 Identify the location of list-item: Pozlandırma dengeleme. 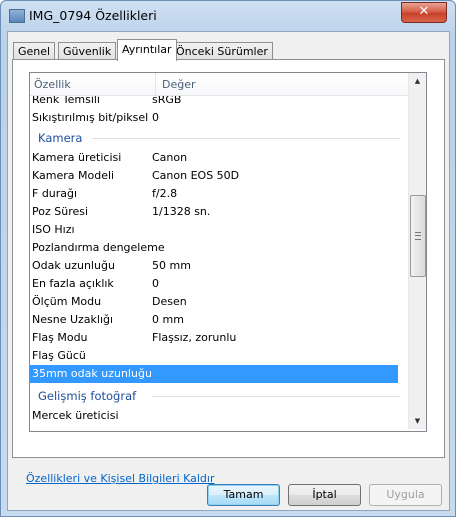
(214, 248).